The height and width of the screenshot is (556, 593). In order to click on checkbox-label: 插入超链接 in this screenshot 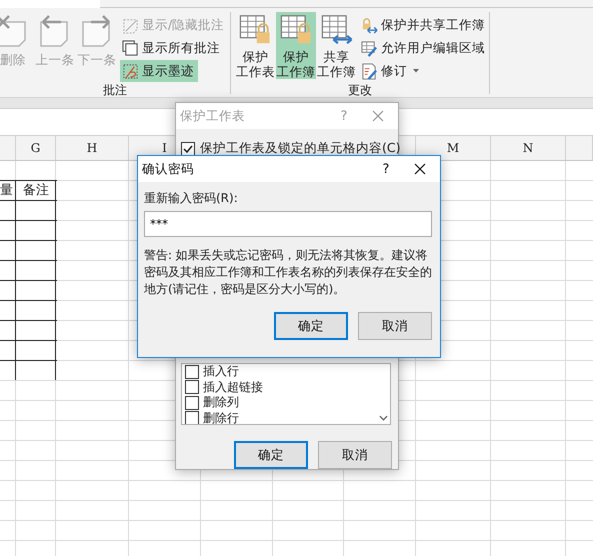, I will do `click(233, 387)`.